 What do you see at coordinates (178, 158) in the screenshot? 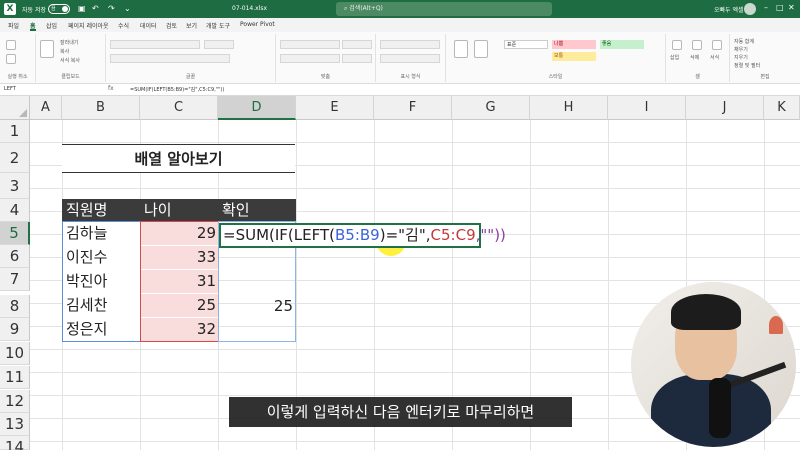
I see `sheet-title-cell: 배열 알아보기` at bounding box center [178, 158].